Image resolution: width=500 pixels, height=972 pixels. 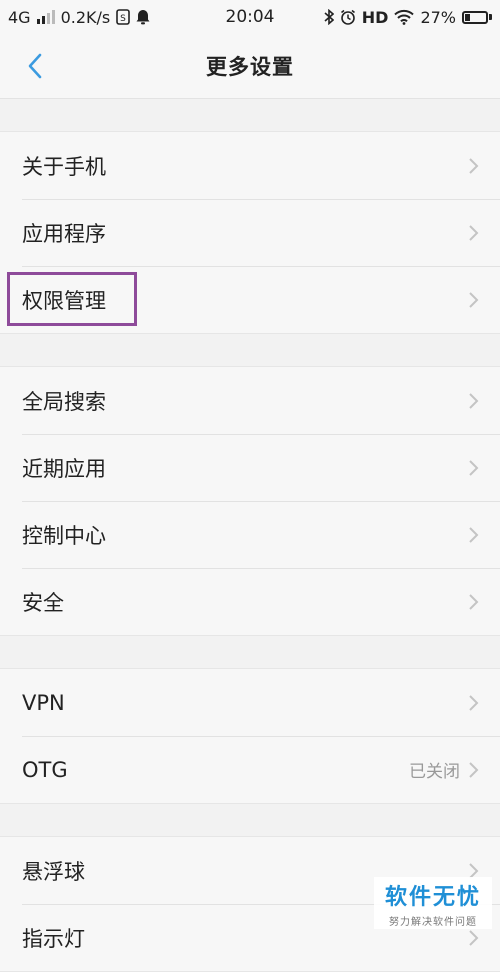 I want to click on row-label: 控制中心, so click(x=64, y=535).